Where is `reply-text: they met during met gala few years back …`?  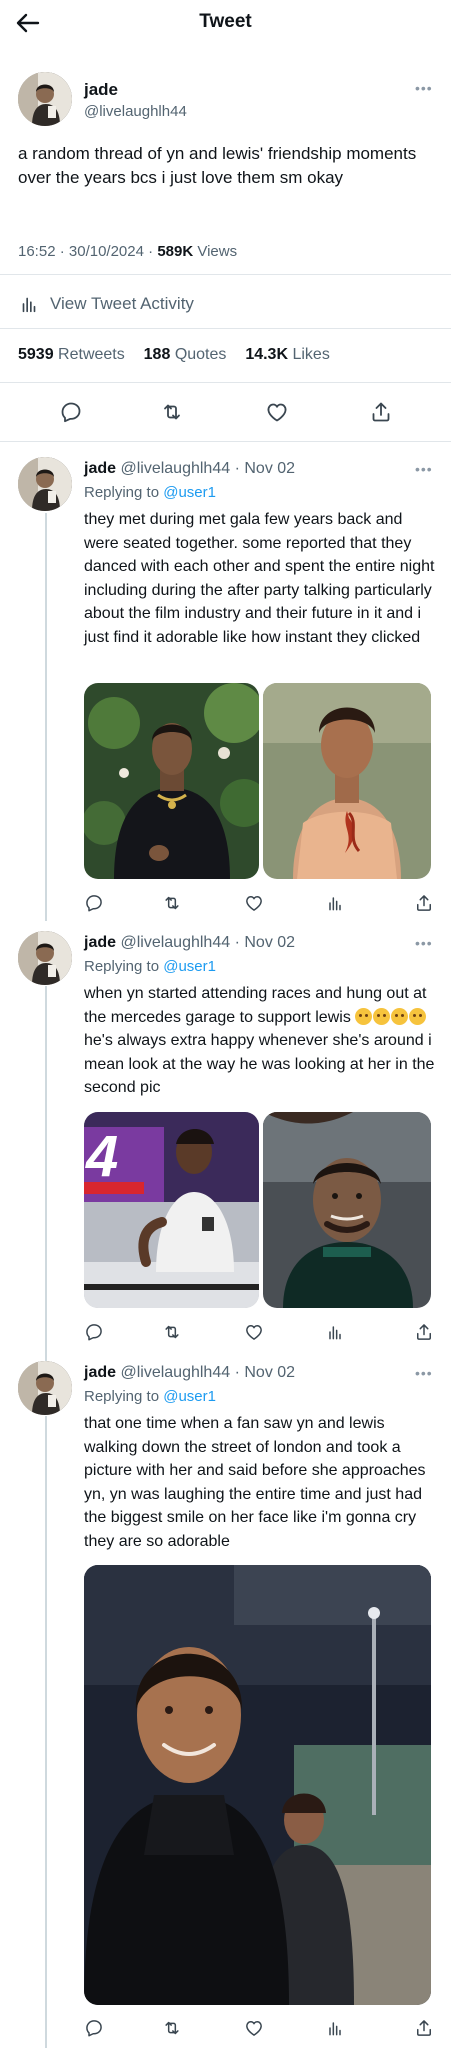
reply-text: they met during met gala few years back … is located at coordinates (259, 578).